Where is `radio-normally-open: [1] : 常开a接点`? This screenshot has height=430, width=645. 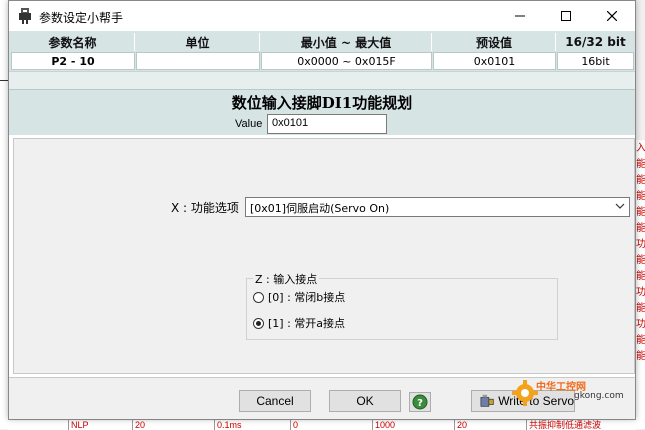 radio-normally-open: [1] : 常开a接点 is located at coordinates (299, 323).